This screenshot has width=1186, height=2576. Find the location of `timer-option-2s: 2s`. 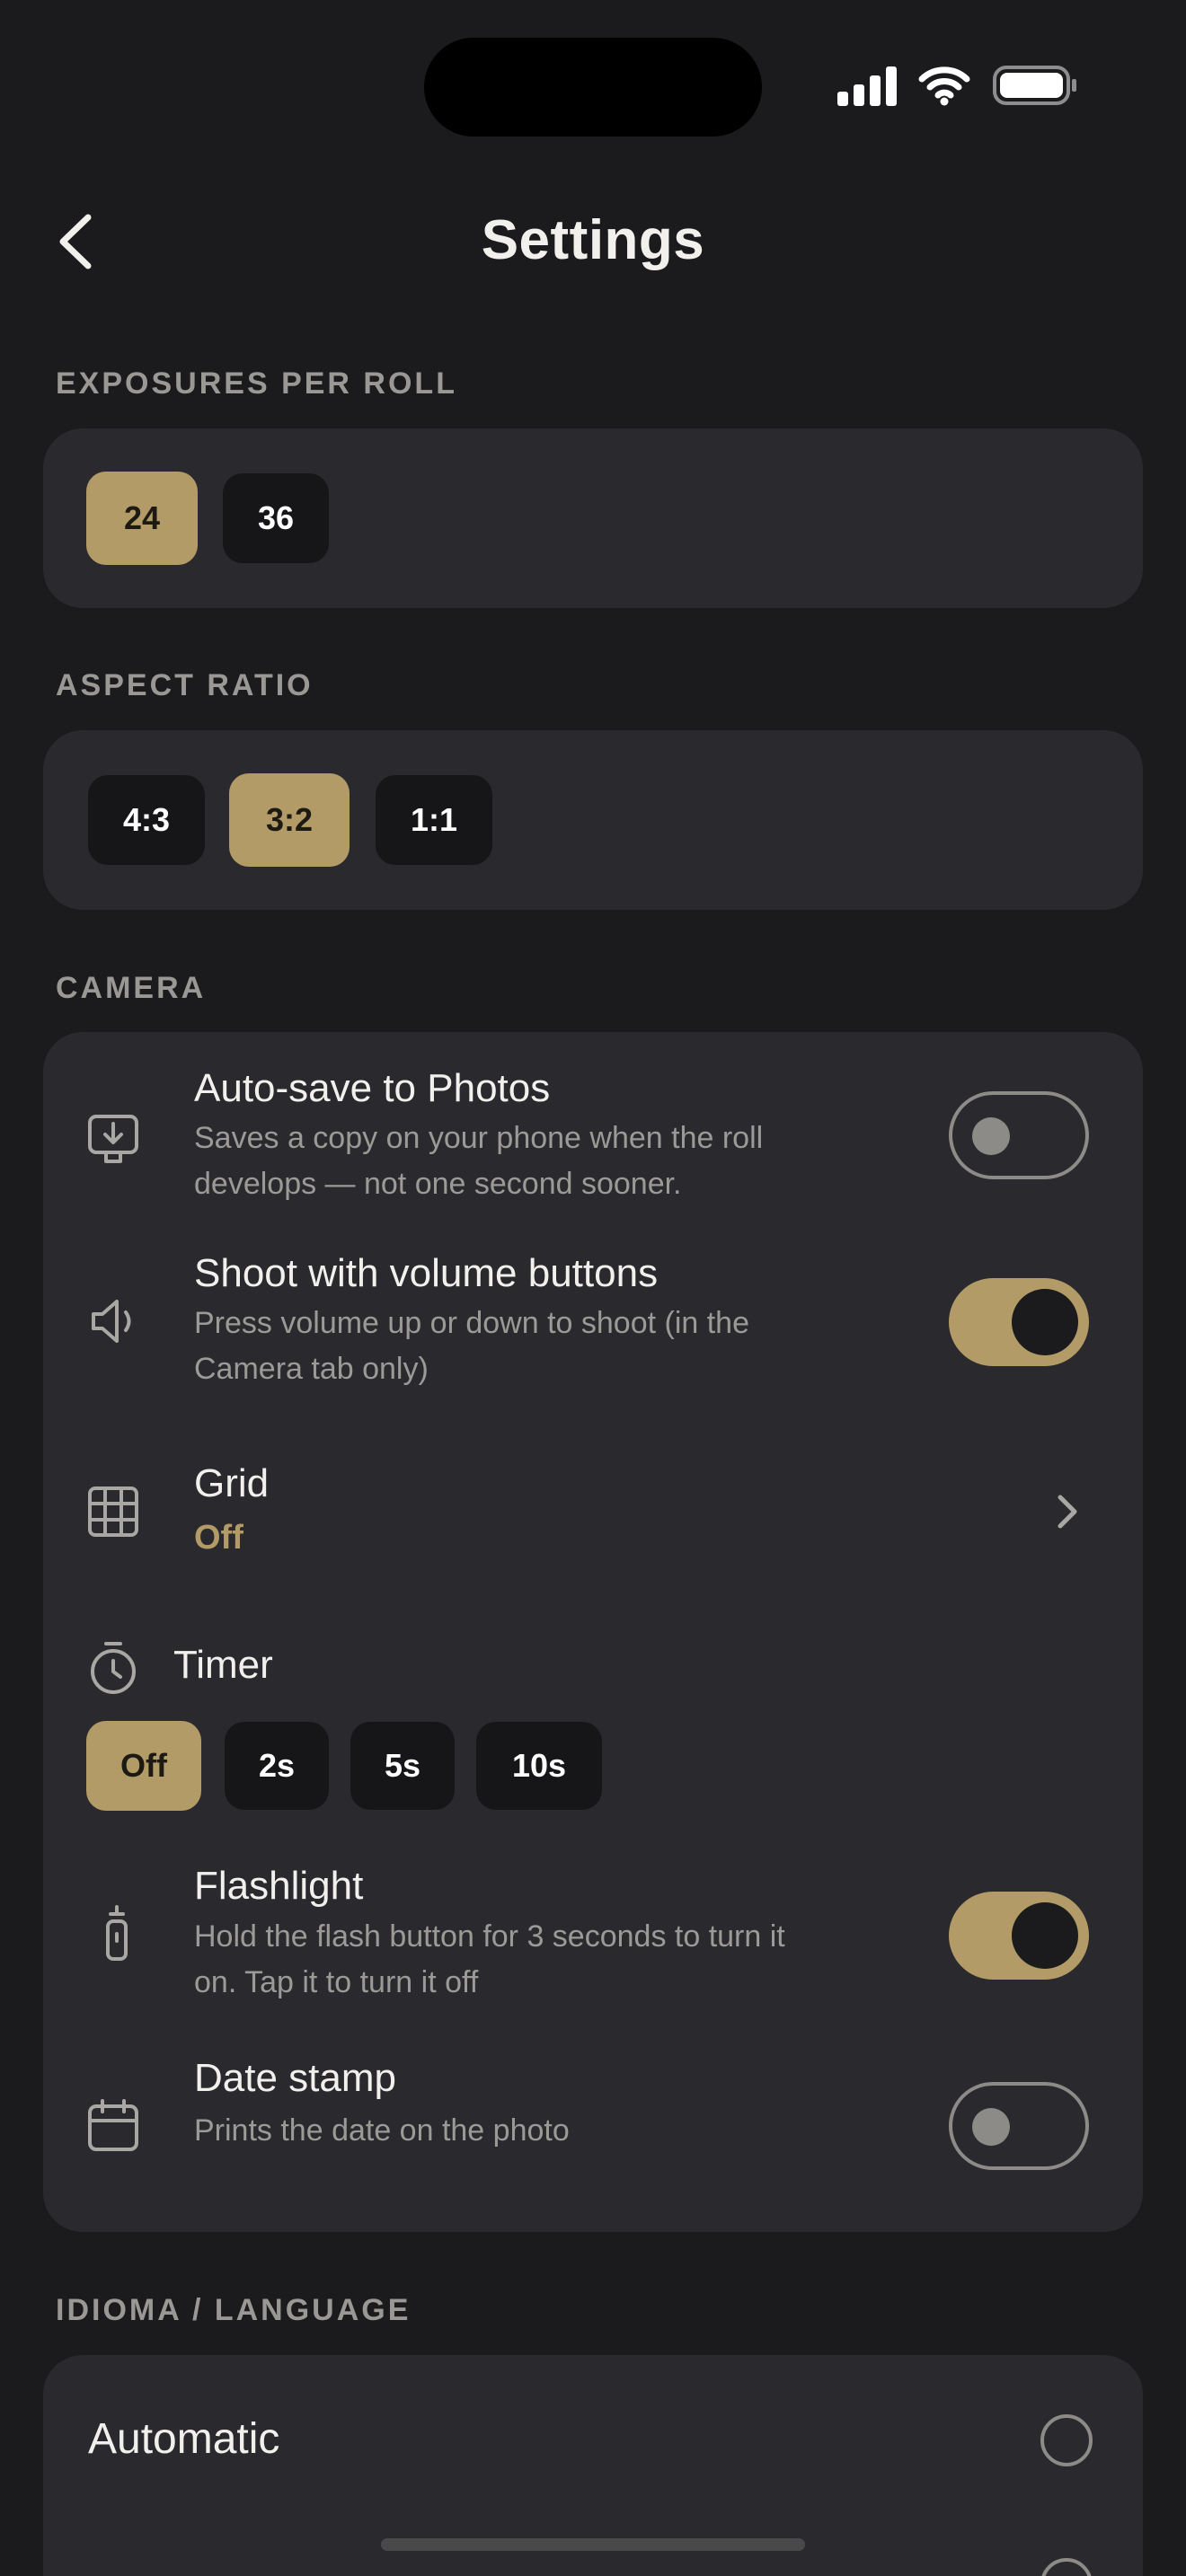

timer-option-2s: 2s is located at coordinates (277, 1766).